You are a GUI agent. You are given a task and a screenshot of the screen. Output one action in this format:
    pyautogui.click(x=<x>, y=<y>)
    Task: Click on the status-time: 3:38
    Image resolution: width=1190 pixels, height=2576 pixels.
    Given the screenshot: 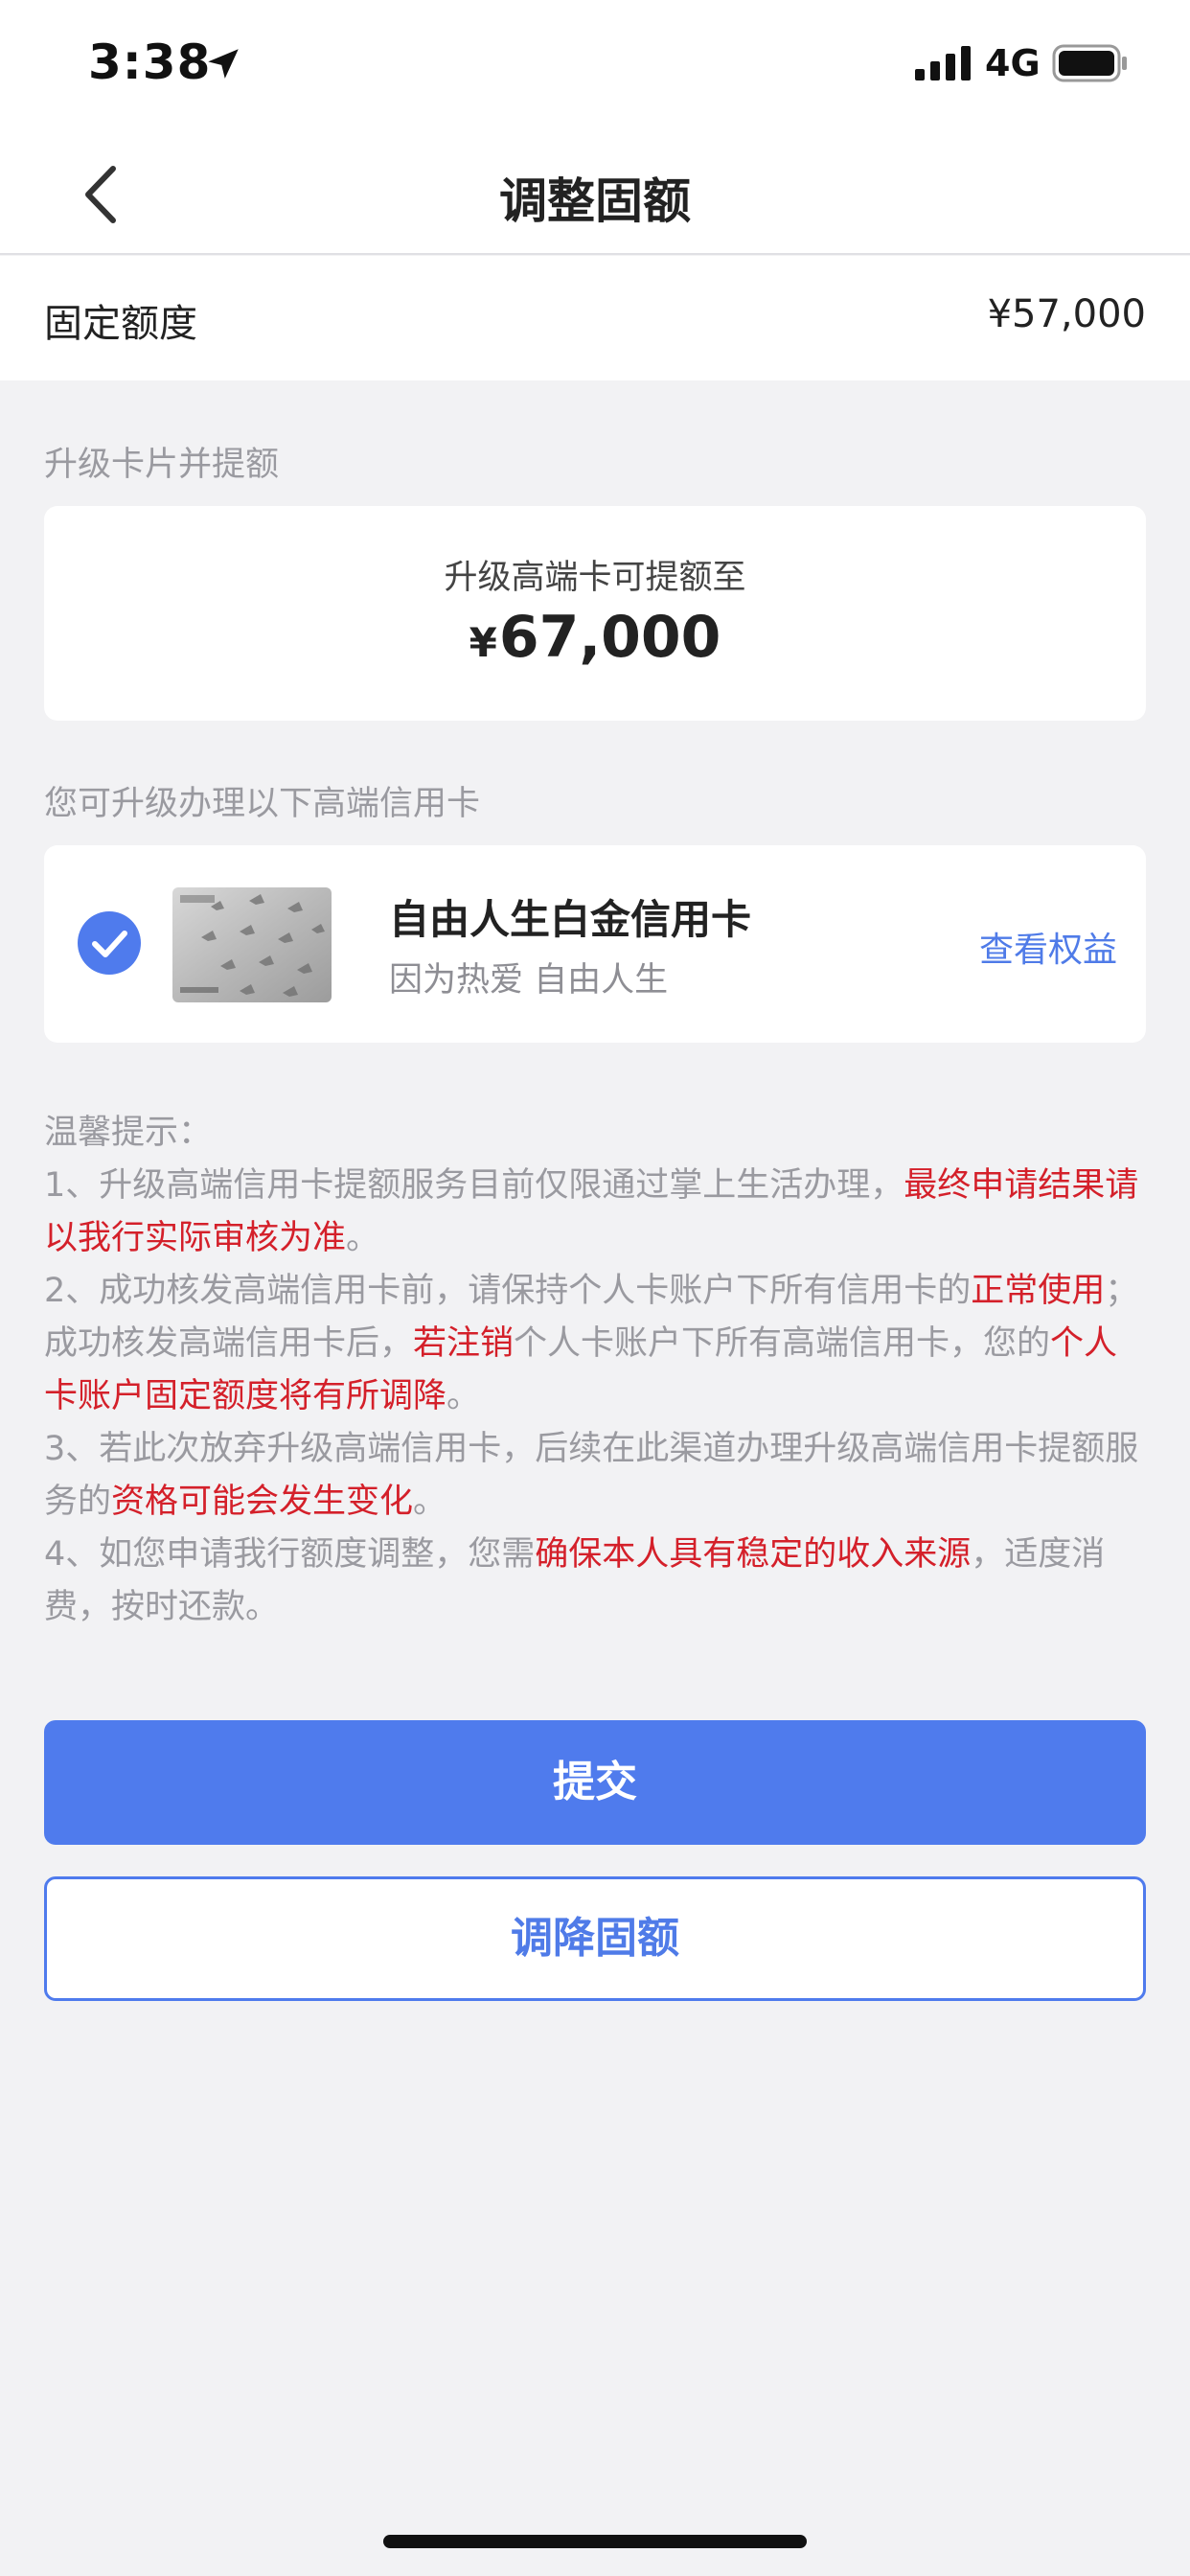 What is the action you would take?
    pyautogui.click(x=150, y=62)
    